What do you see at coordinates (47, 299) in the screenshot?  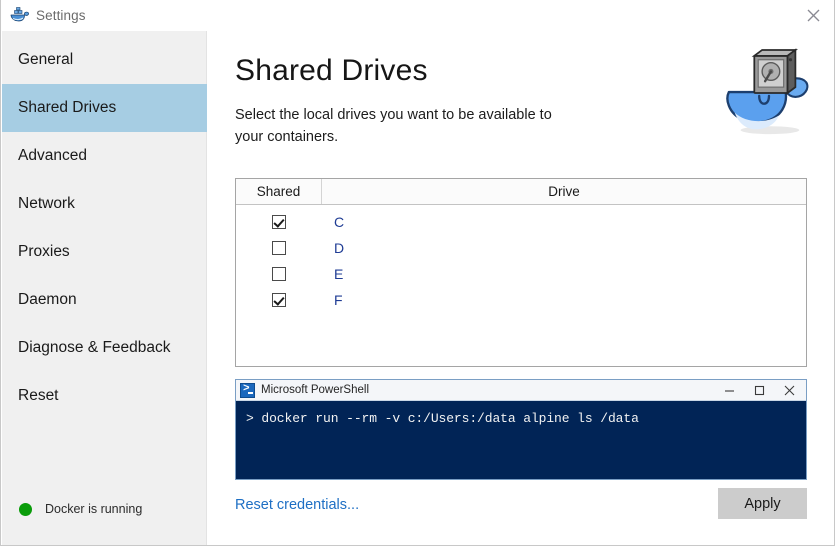 I see `sidebar-item-label: Daemon` at bounding box center [47, 299].